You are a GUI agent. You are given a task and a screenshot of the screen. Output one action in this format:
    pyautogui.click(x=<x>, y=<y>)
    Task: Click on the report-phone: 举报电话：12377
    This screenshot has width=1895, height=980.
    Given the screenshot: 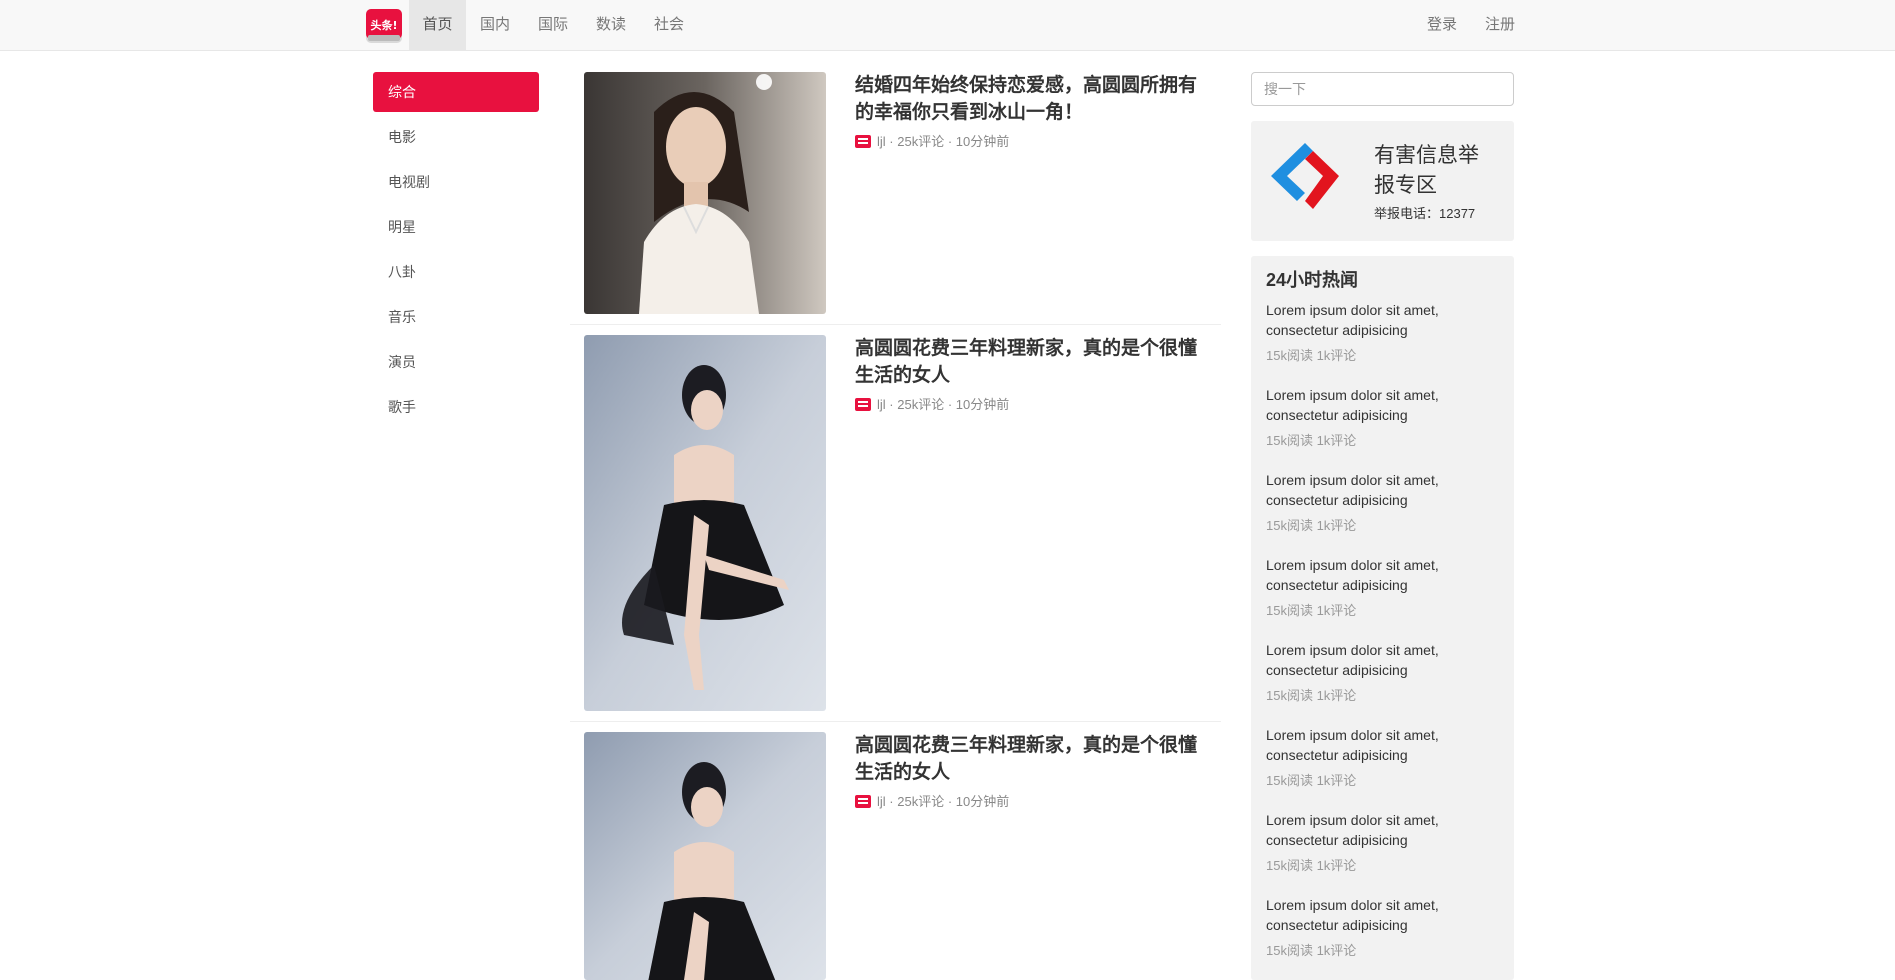 What is the action you would take?
    pyautogui.click(x=1425, y=213)
    